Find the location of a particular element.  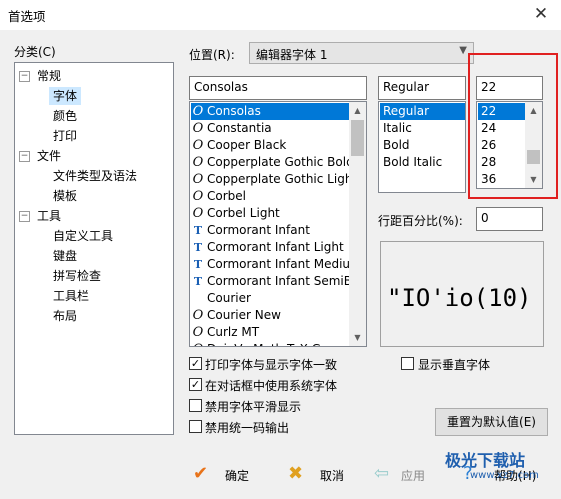

font-list-item: T Cormorant Infant SemiBold is located at coordinates (270, 281).